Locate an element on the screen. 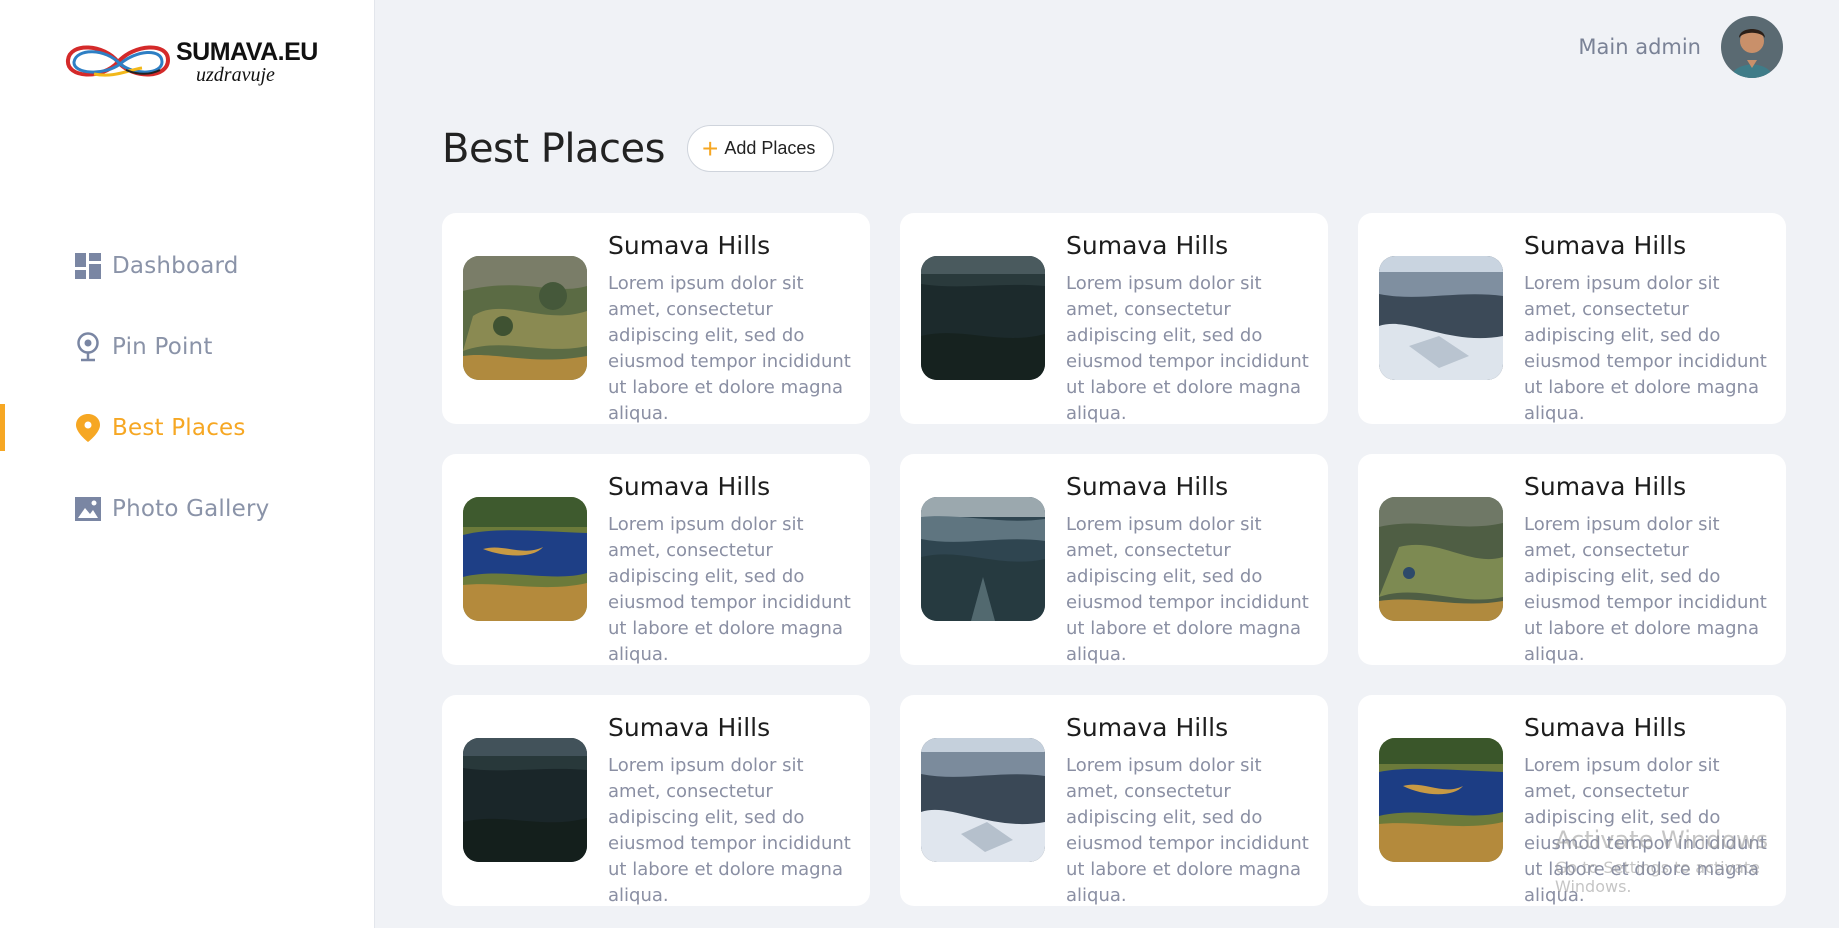 The image size is (1839, 928). plus-icon: + is located at coordinates (710, 148).